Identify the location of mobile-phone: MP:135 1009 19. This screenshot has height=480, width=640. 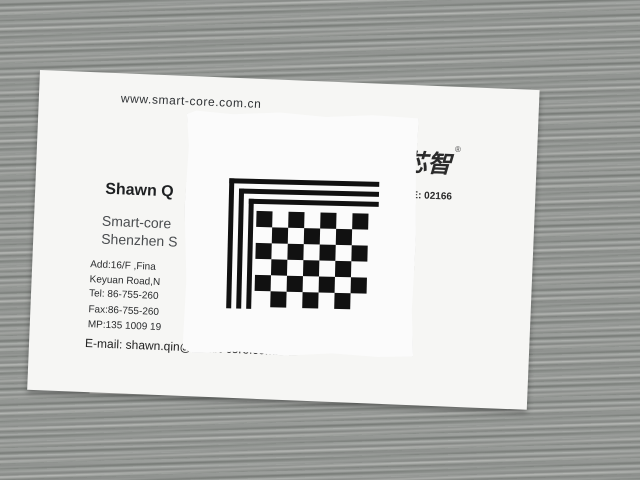
(124, 326).